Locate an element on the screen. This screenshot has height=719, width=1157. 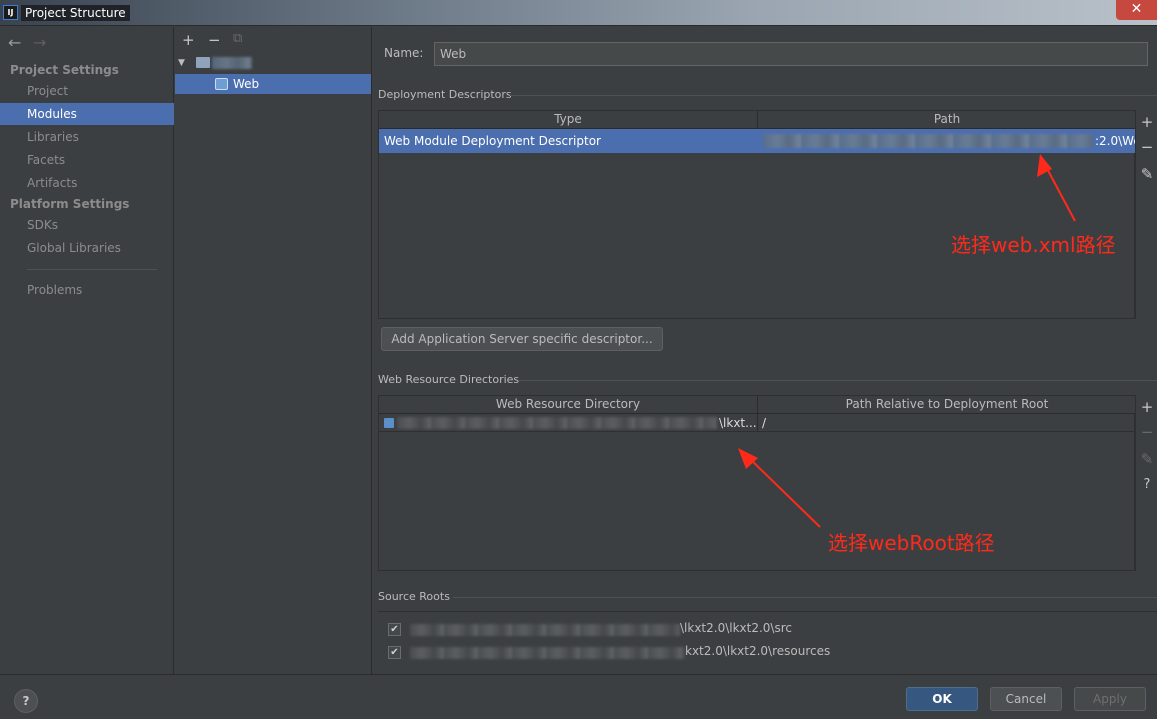
list-item: ✔ \lkxt2.0\lkxt2.0\src is located at coordinates (767, 630).